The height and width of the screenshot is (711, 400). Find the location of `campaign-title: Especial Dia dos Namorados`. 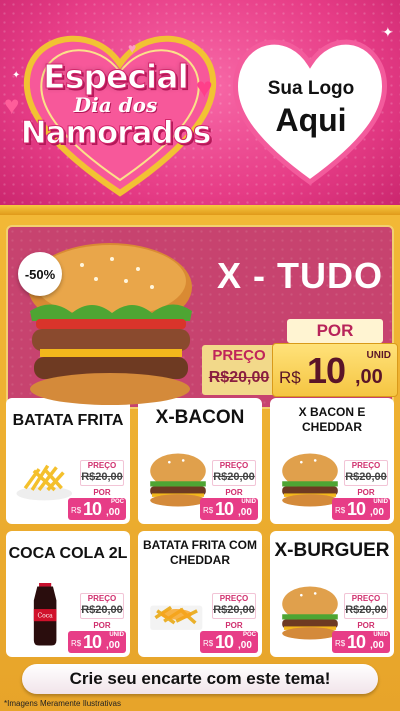

campaign-title: Especial Dia dos Namorados is located at coordinates (115, 104).